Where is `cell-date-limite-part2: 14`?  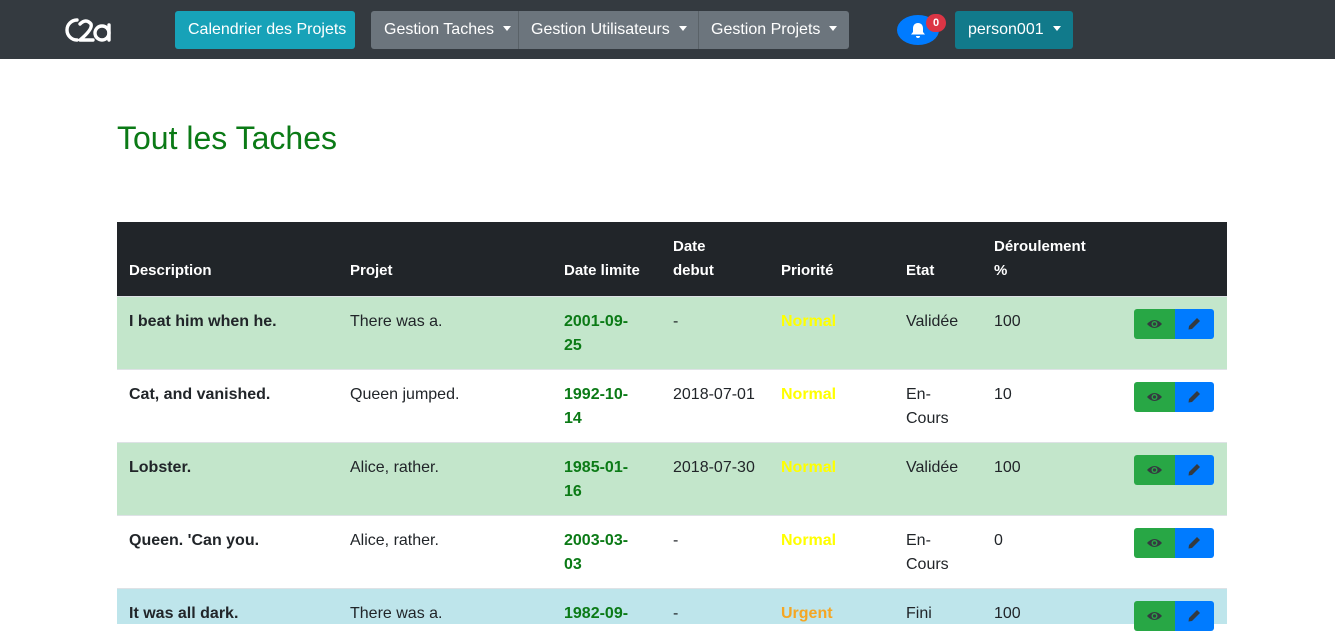 cell-date-limite-part2: 14 is located at coordinates (573, 418).